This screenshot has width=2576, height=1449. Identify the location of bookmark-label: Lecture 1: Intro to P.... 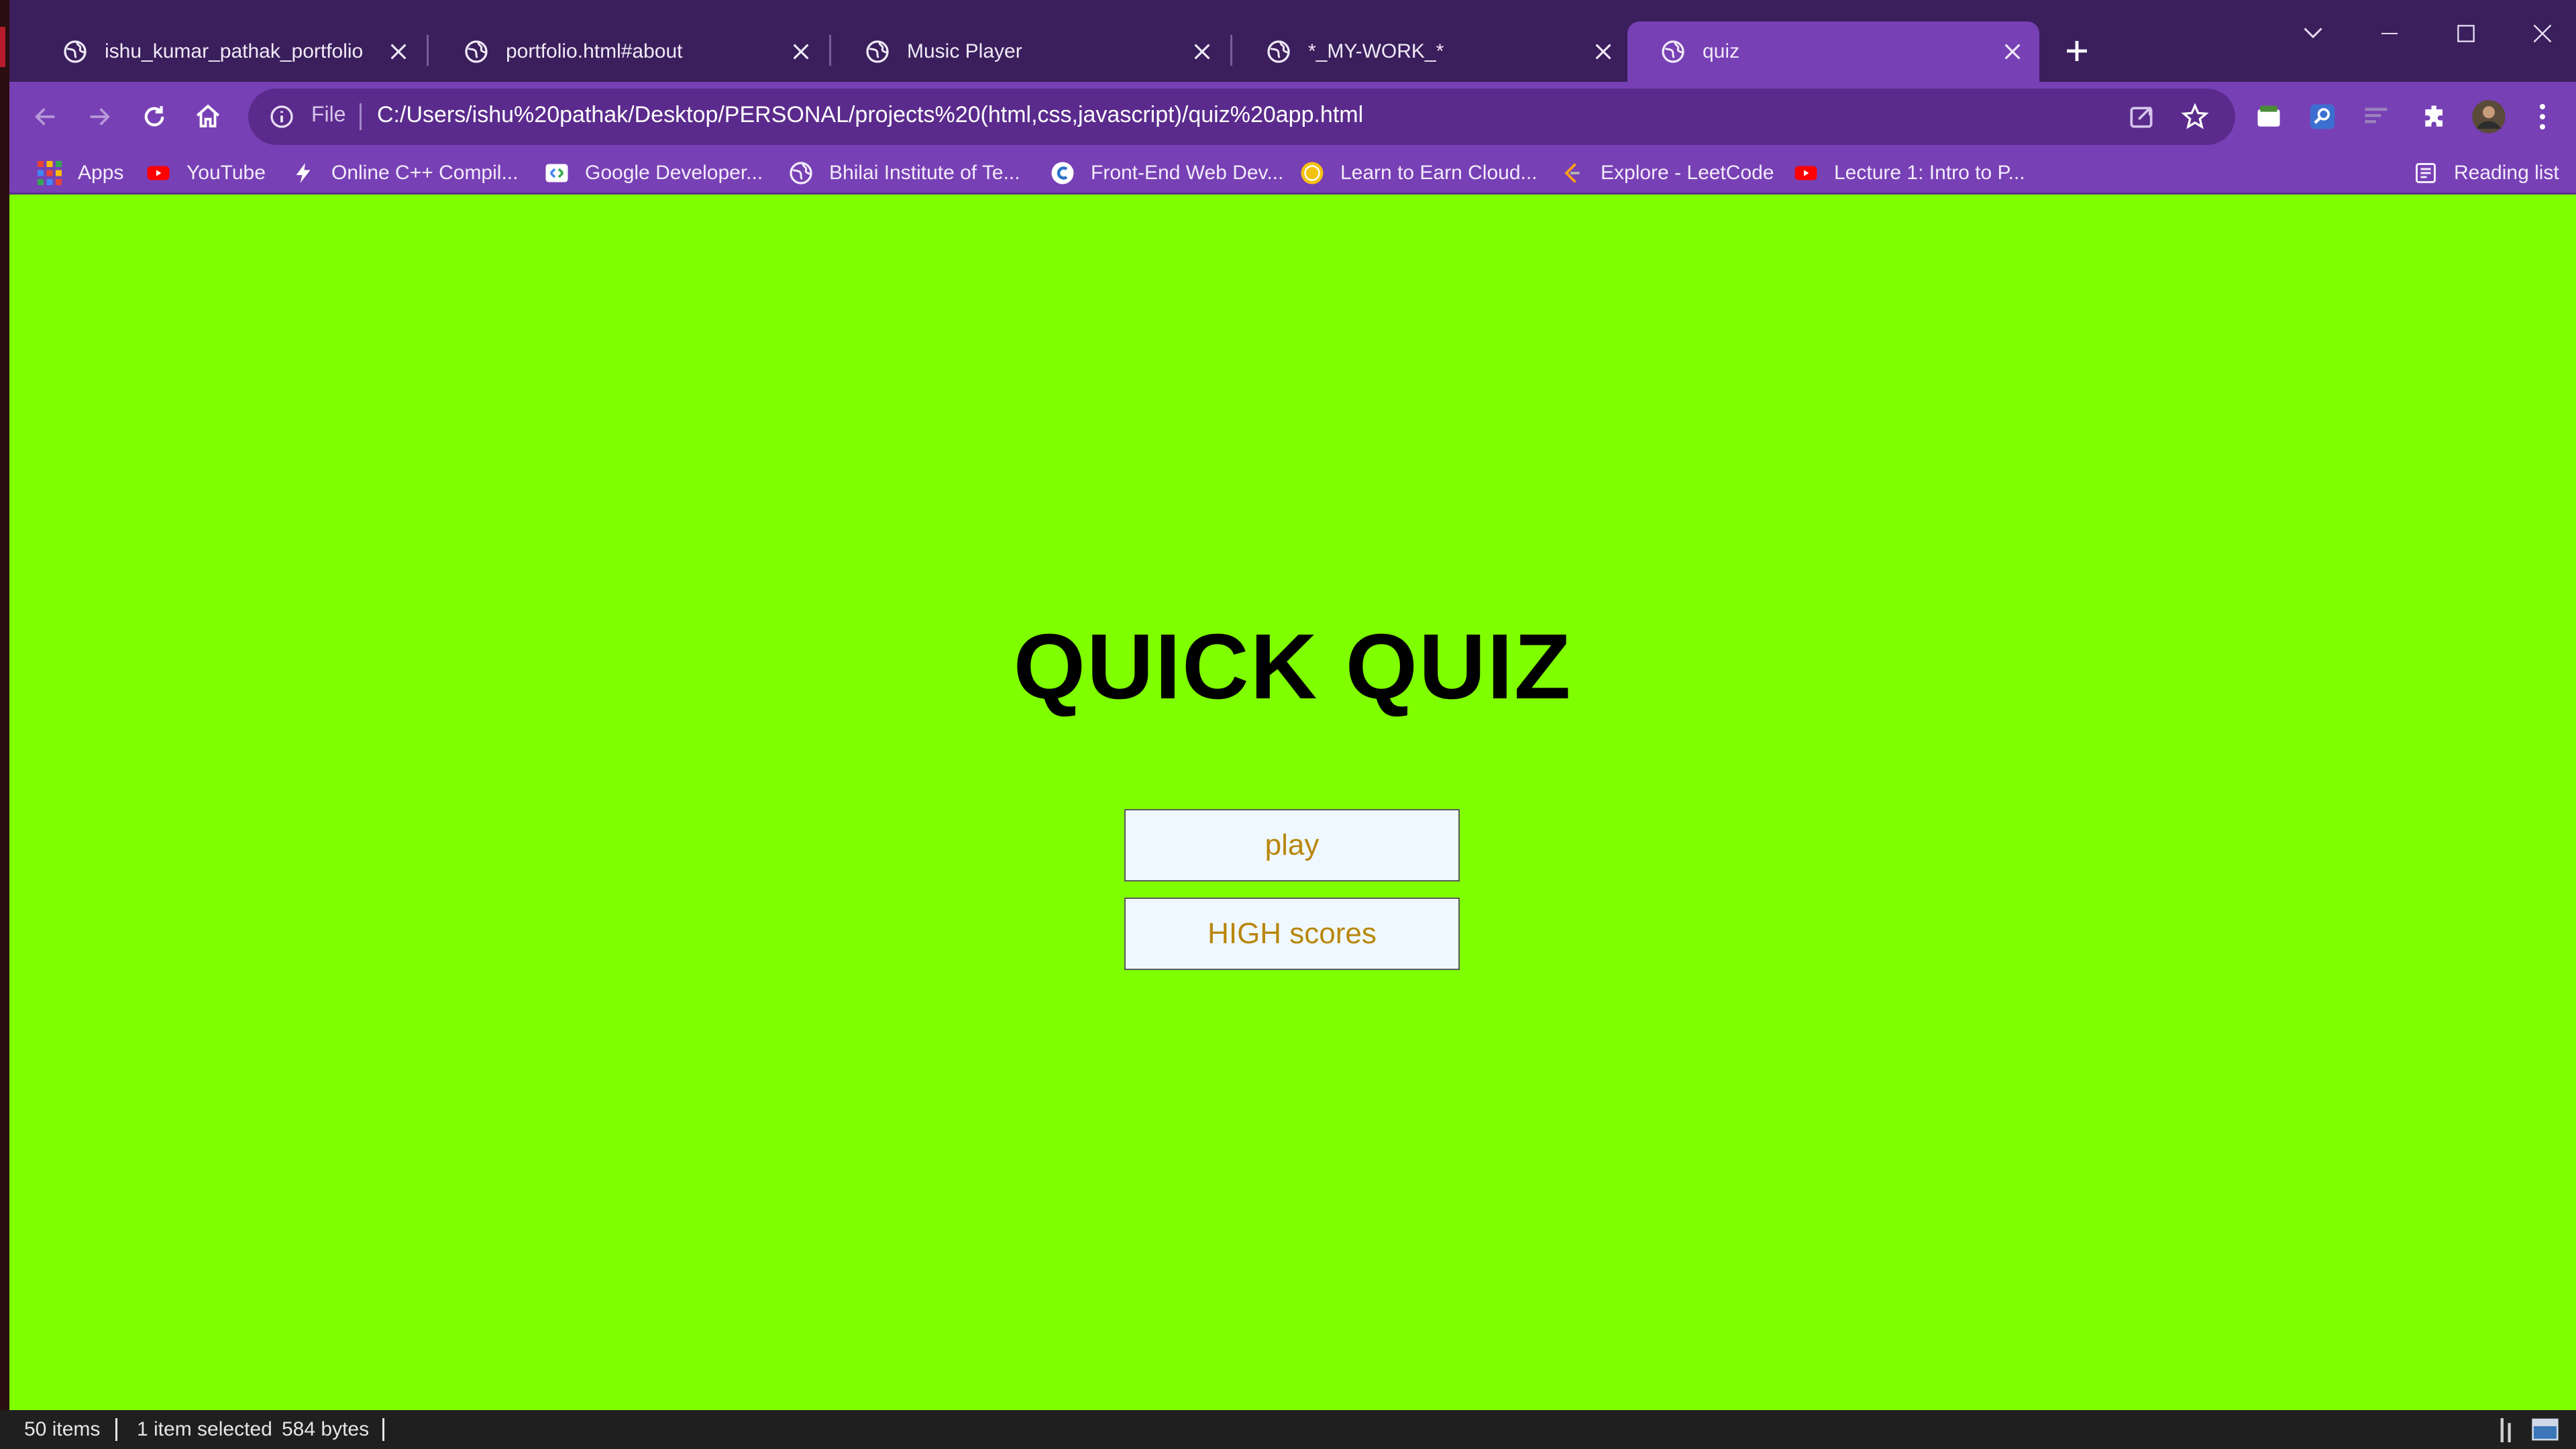
(1929, 173).